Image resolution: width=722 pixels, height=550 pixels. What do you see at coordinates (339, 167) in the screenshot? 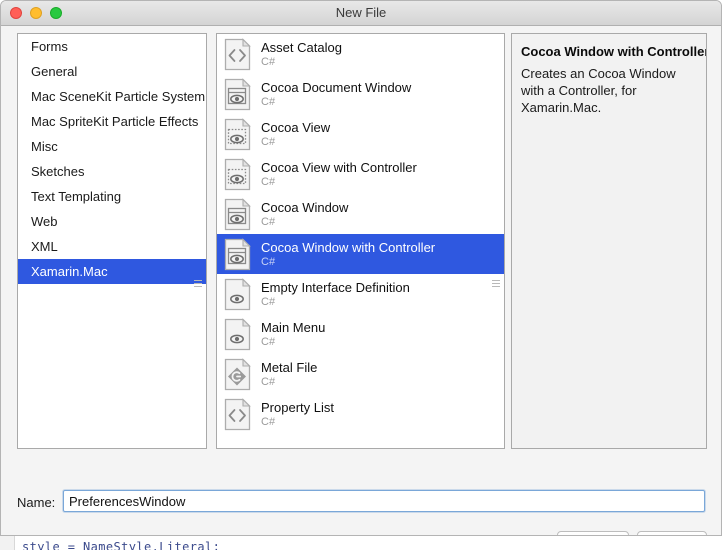
I see `template-title: Cocoa View with Controller` at bounding box center [339, 167].